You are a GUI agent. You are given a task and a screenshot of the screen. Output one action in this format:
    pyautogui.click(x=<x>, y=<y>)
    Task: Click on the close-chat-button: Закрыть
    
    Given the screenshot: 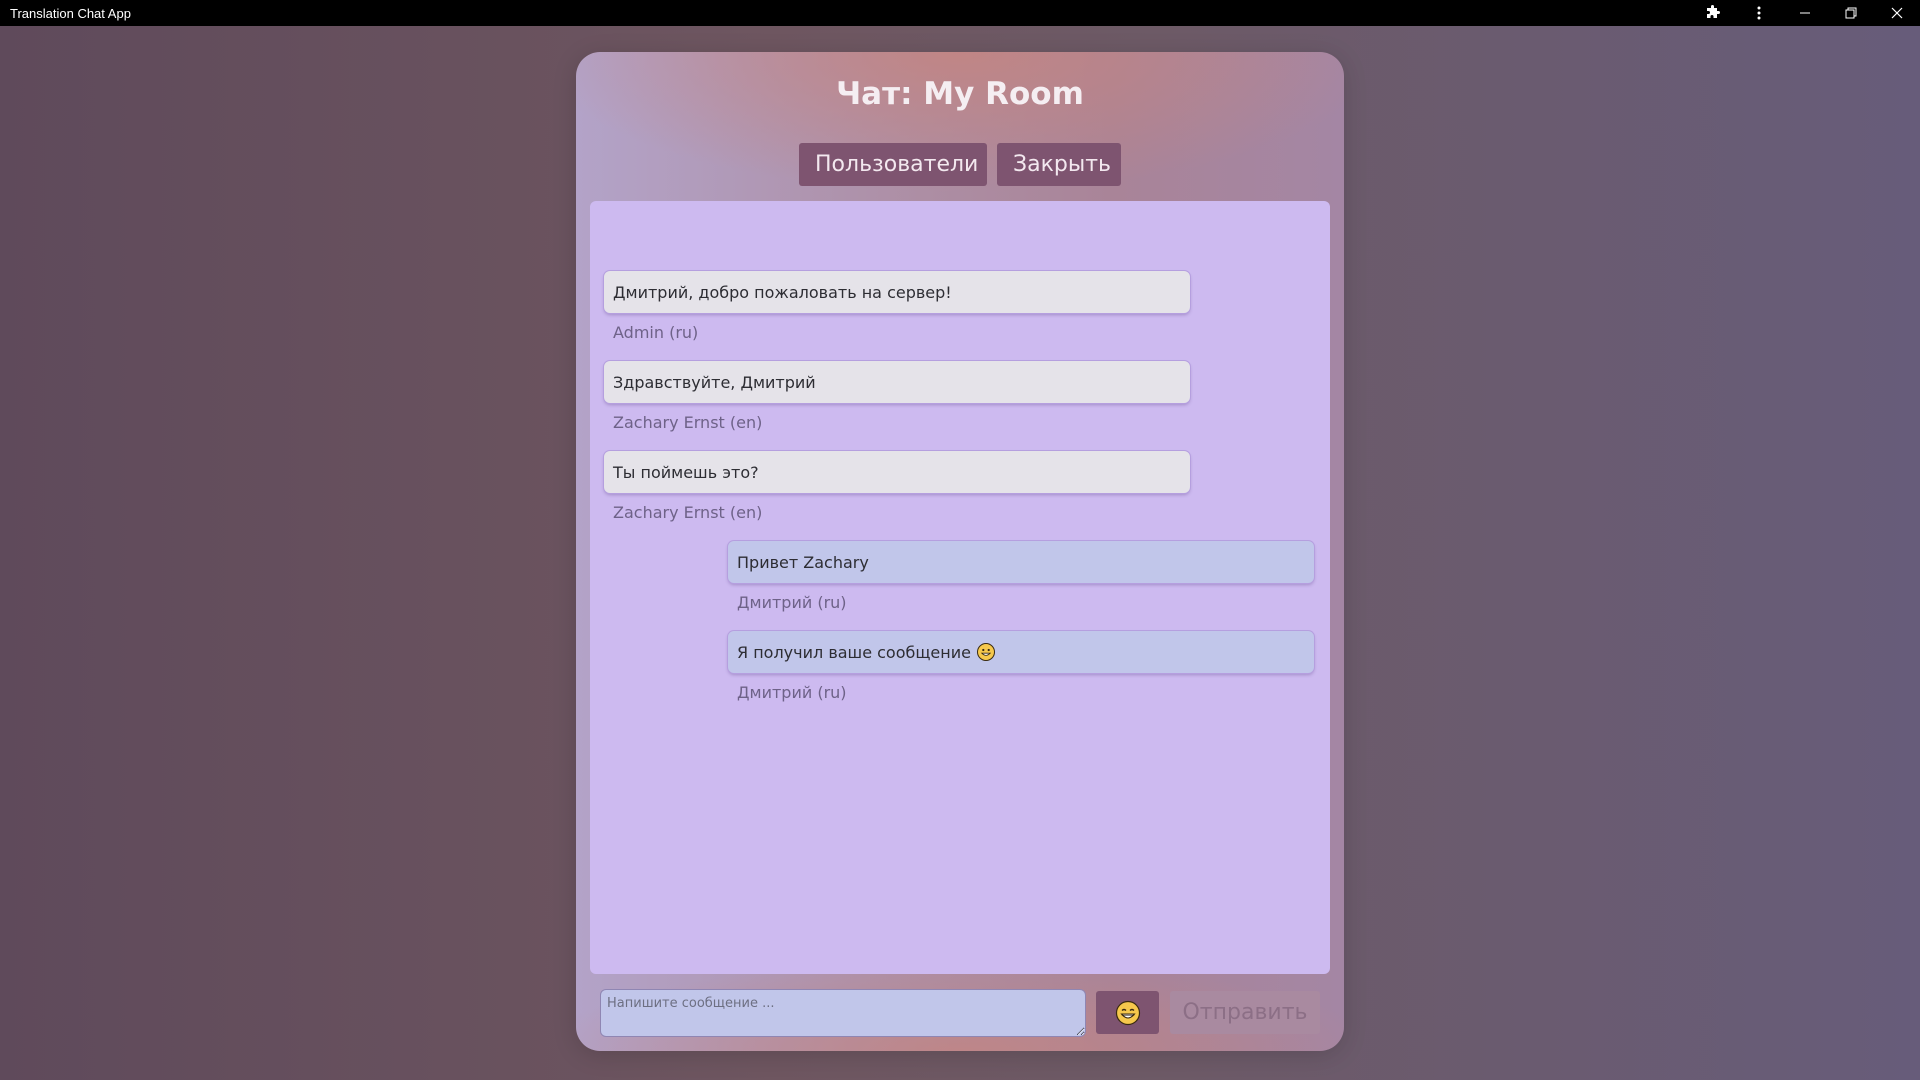 What is the action you would take?
    pyautogui.click(x=1059, y=164)
    